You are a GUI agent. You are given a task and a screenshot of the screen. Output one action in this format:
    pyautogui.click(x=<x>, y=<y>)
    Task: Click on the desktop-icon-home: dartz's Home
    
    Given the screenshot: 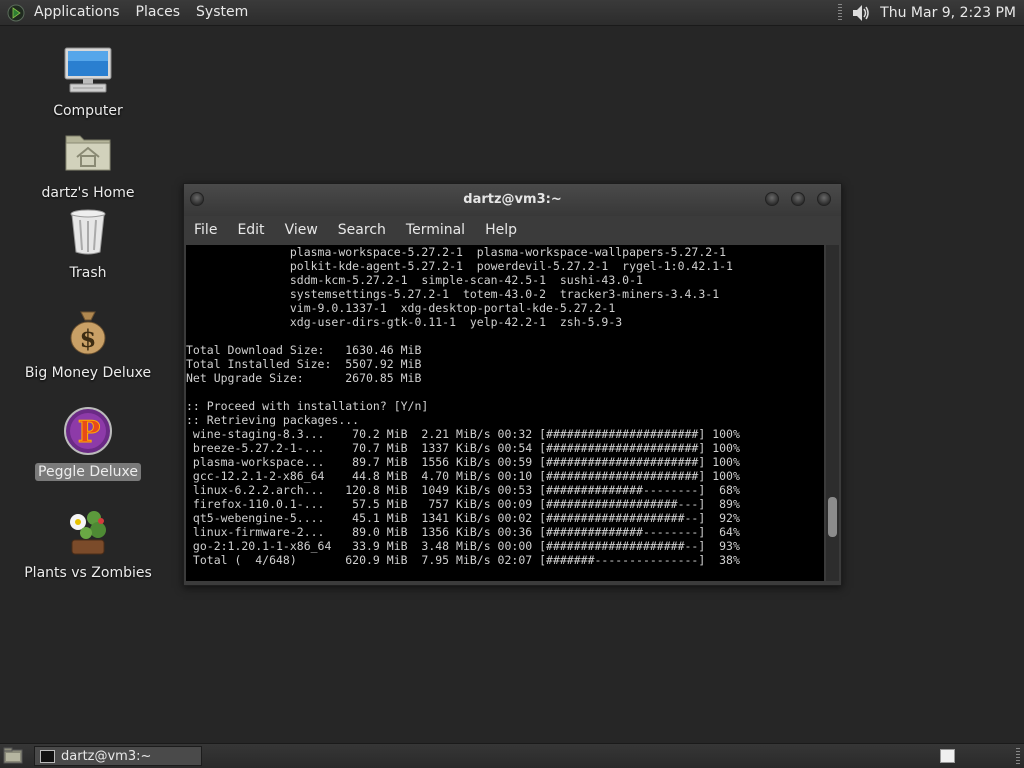 What is the action you would take?
    pyautogui.click(x=88, y=164)
    